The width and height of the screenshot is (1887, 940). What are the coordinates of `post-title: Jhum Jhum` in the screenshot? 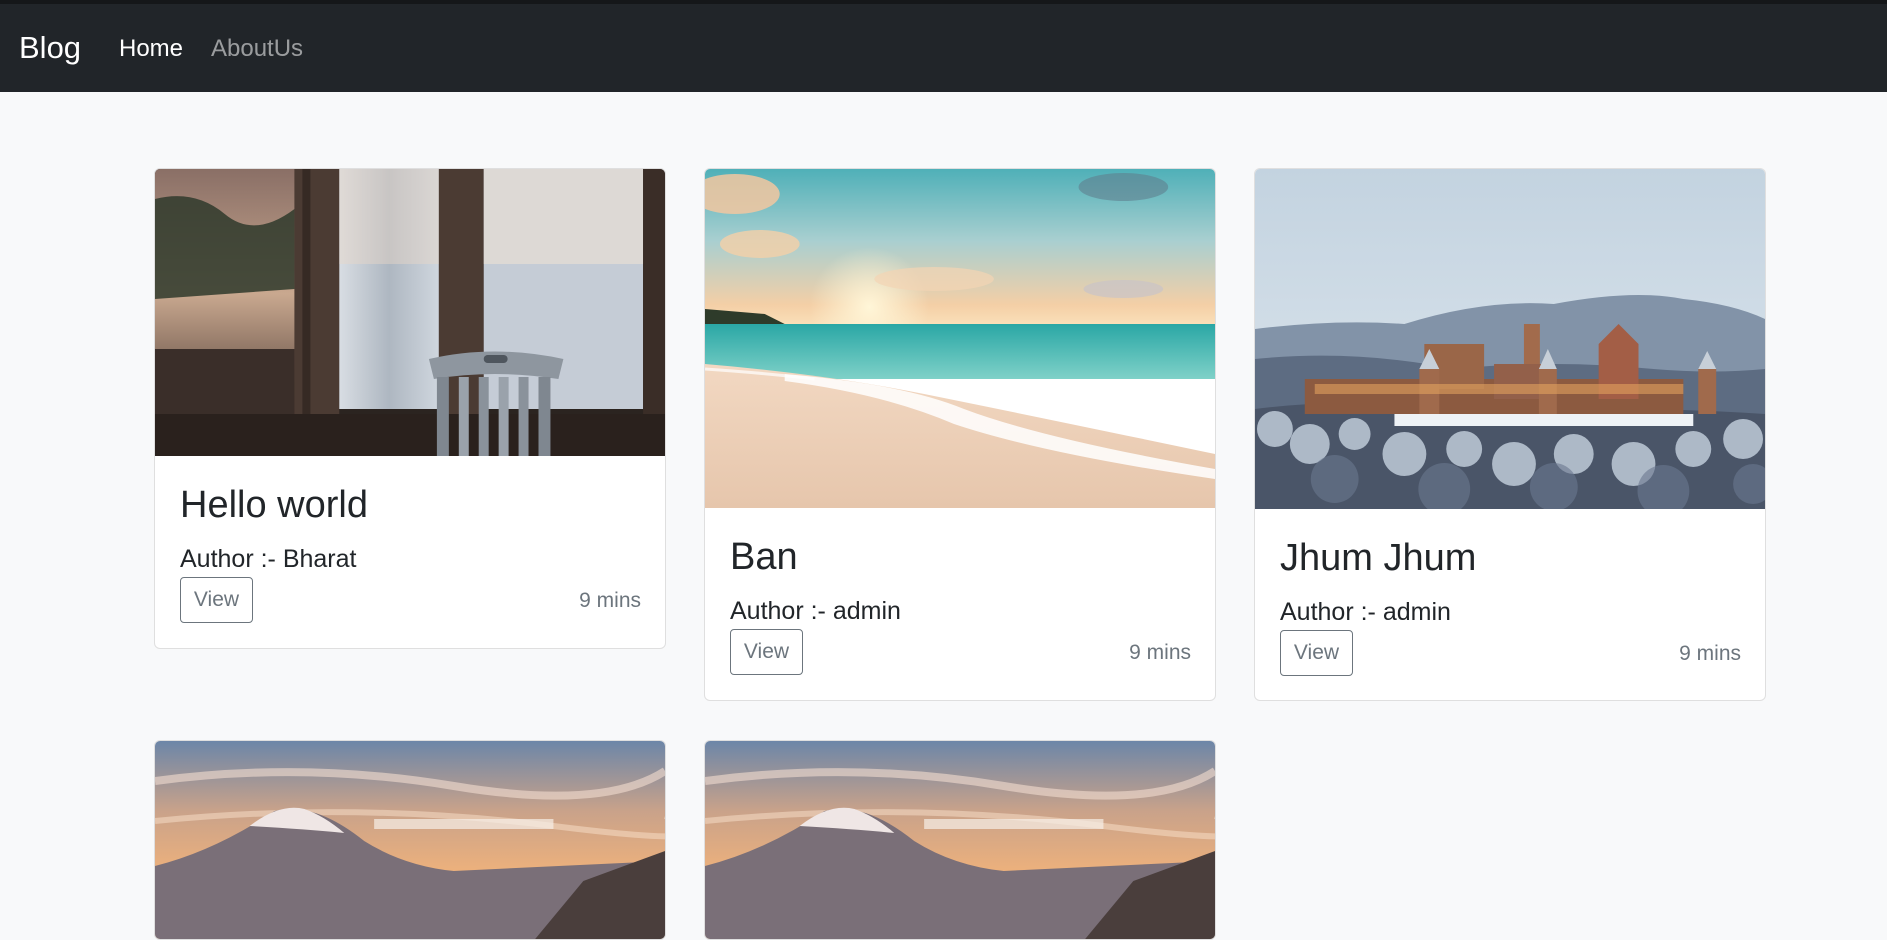 It's located at (1378, 558).